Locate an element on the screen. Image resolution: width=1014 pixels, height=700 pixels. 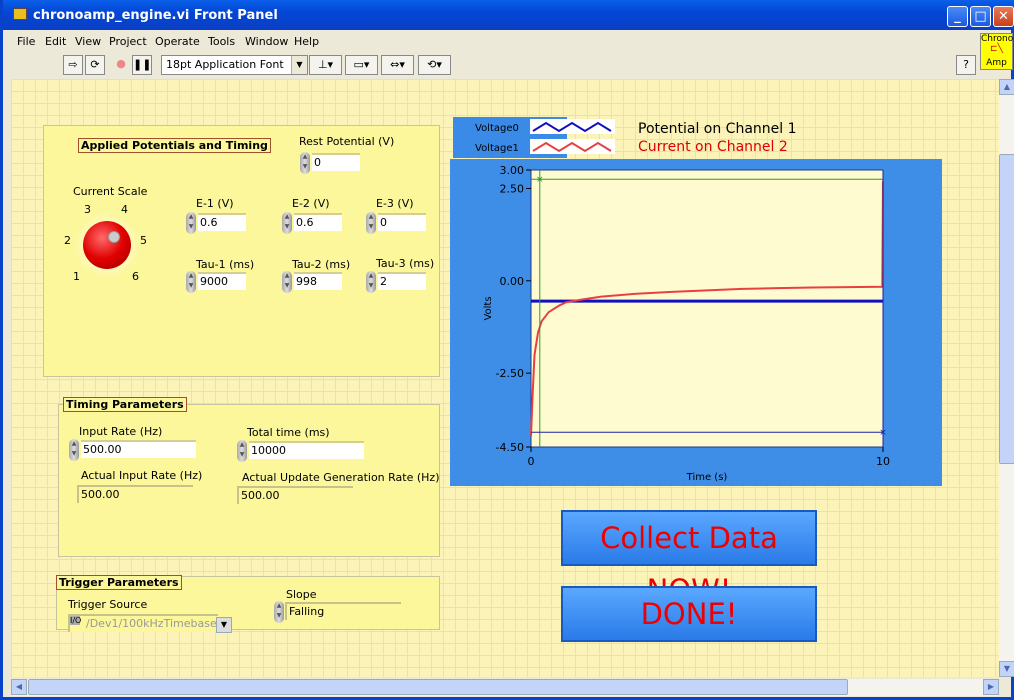
run-arrow-icon: ⇨ is located at coordinates (73, 65).